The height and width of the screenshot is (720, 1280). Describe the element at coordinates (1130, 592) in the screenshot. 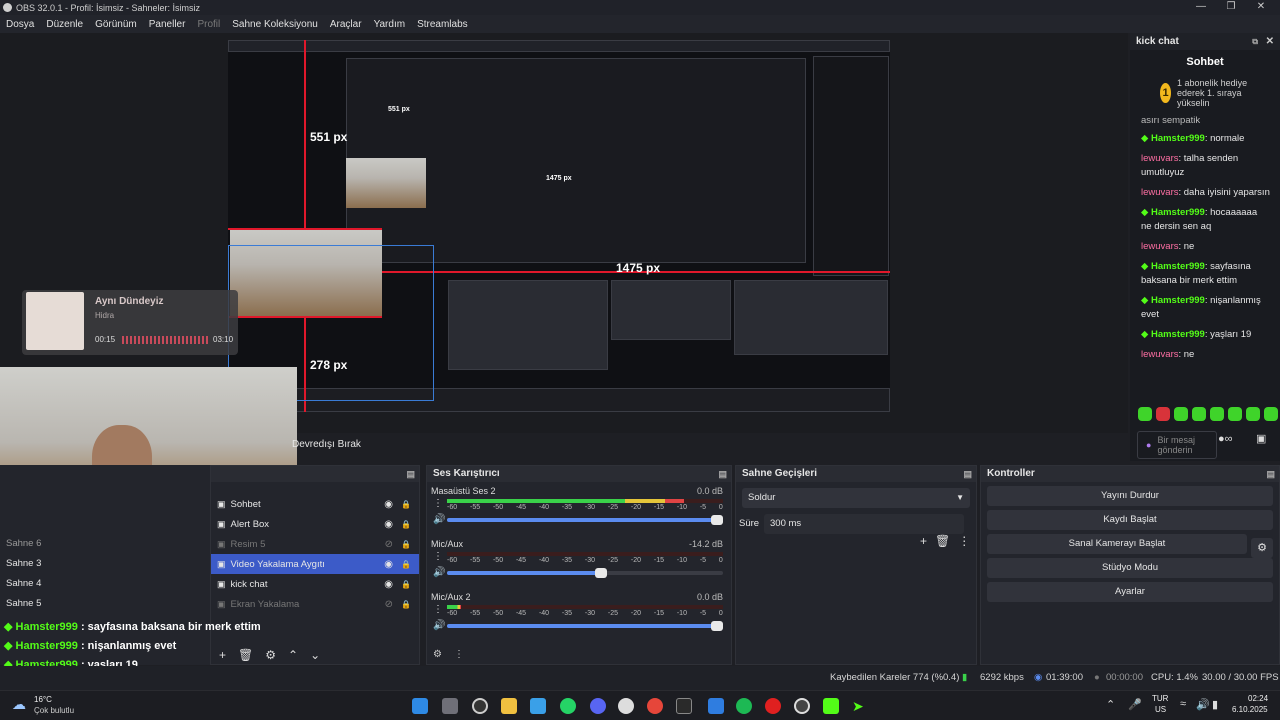

I see `settings-button: Ayarlar` at that location.